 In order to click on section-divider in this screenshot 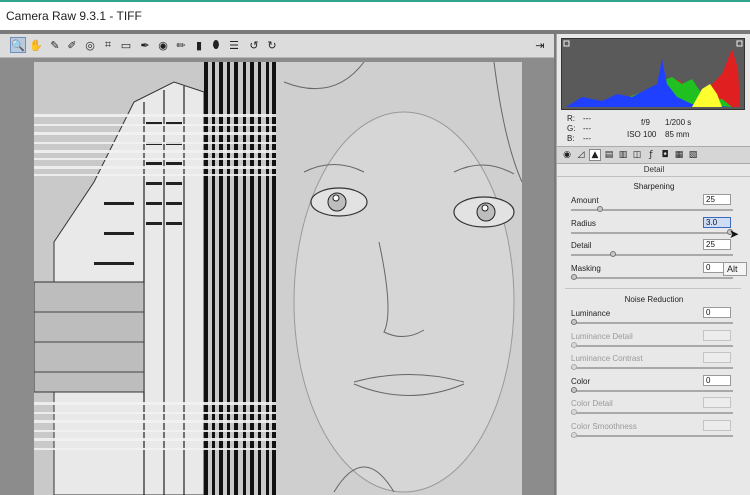, I will do `click(653, 288)`.